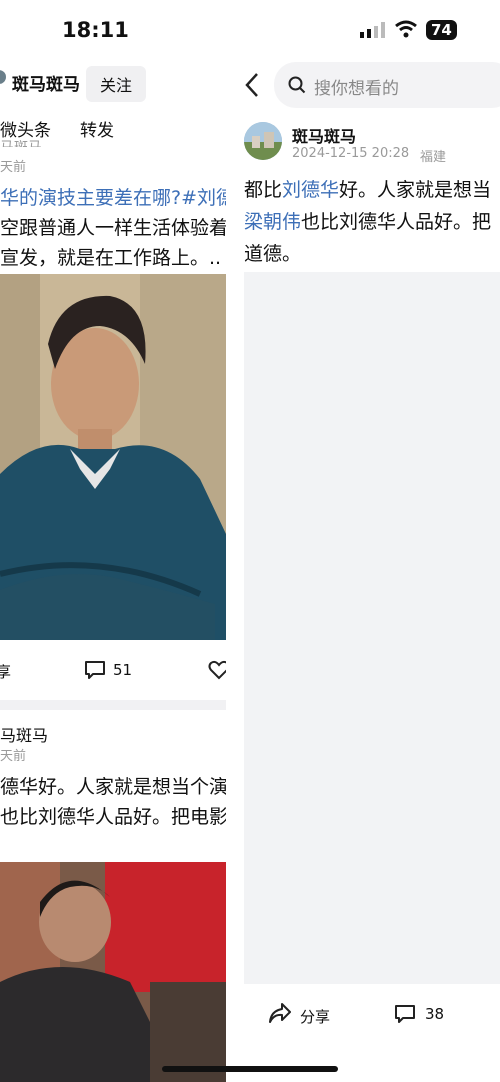 Image resolution: width=500 pixels, height=1082 pixels. I want to click on status-time: 18:11, so click(95, 30).